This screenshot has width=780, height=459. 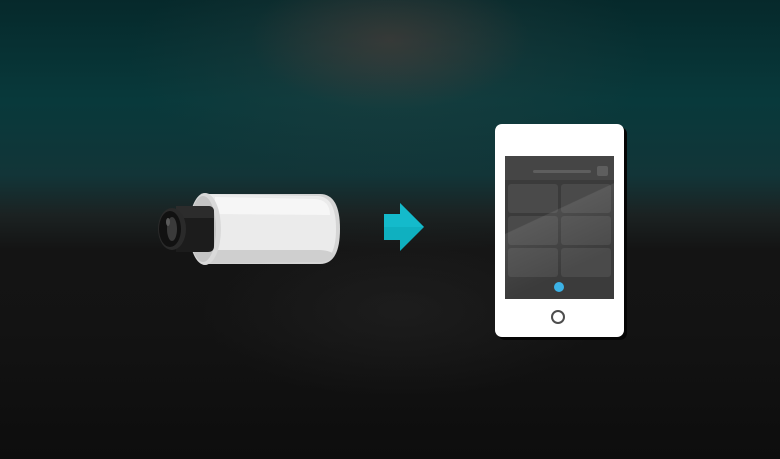 I want to click on smartphone-icon, so click(x=559, y=230).